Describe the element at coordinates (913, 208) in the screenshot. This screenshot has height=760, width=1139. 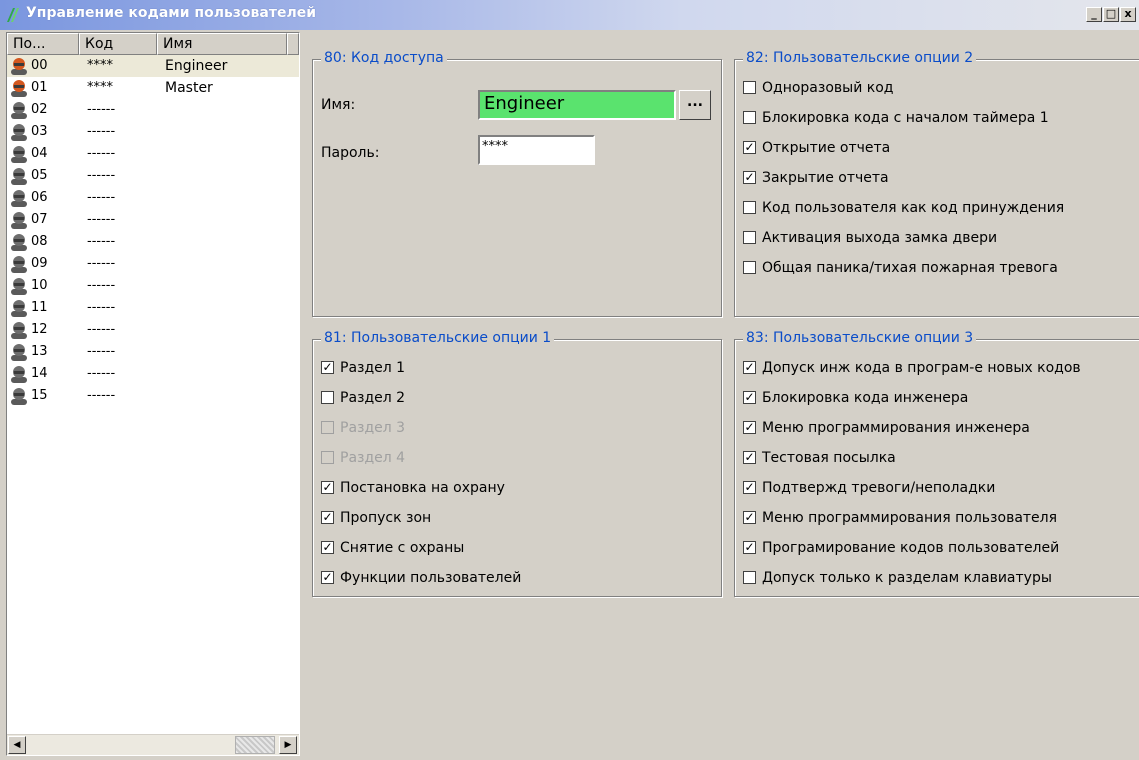
I see `option-label: Код пользователя как код принуждения` at that location.